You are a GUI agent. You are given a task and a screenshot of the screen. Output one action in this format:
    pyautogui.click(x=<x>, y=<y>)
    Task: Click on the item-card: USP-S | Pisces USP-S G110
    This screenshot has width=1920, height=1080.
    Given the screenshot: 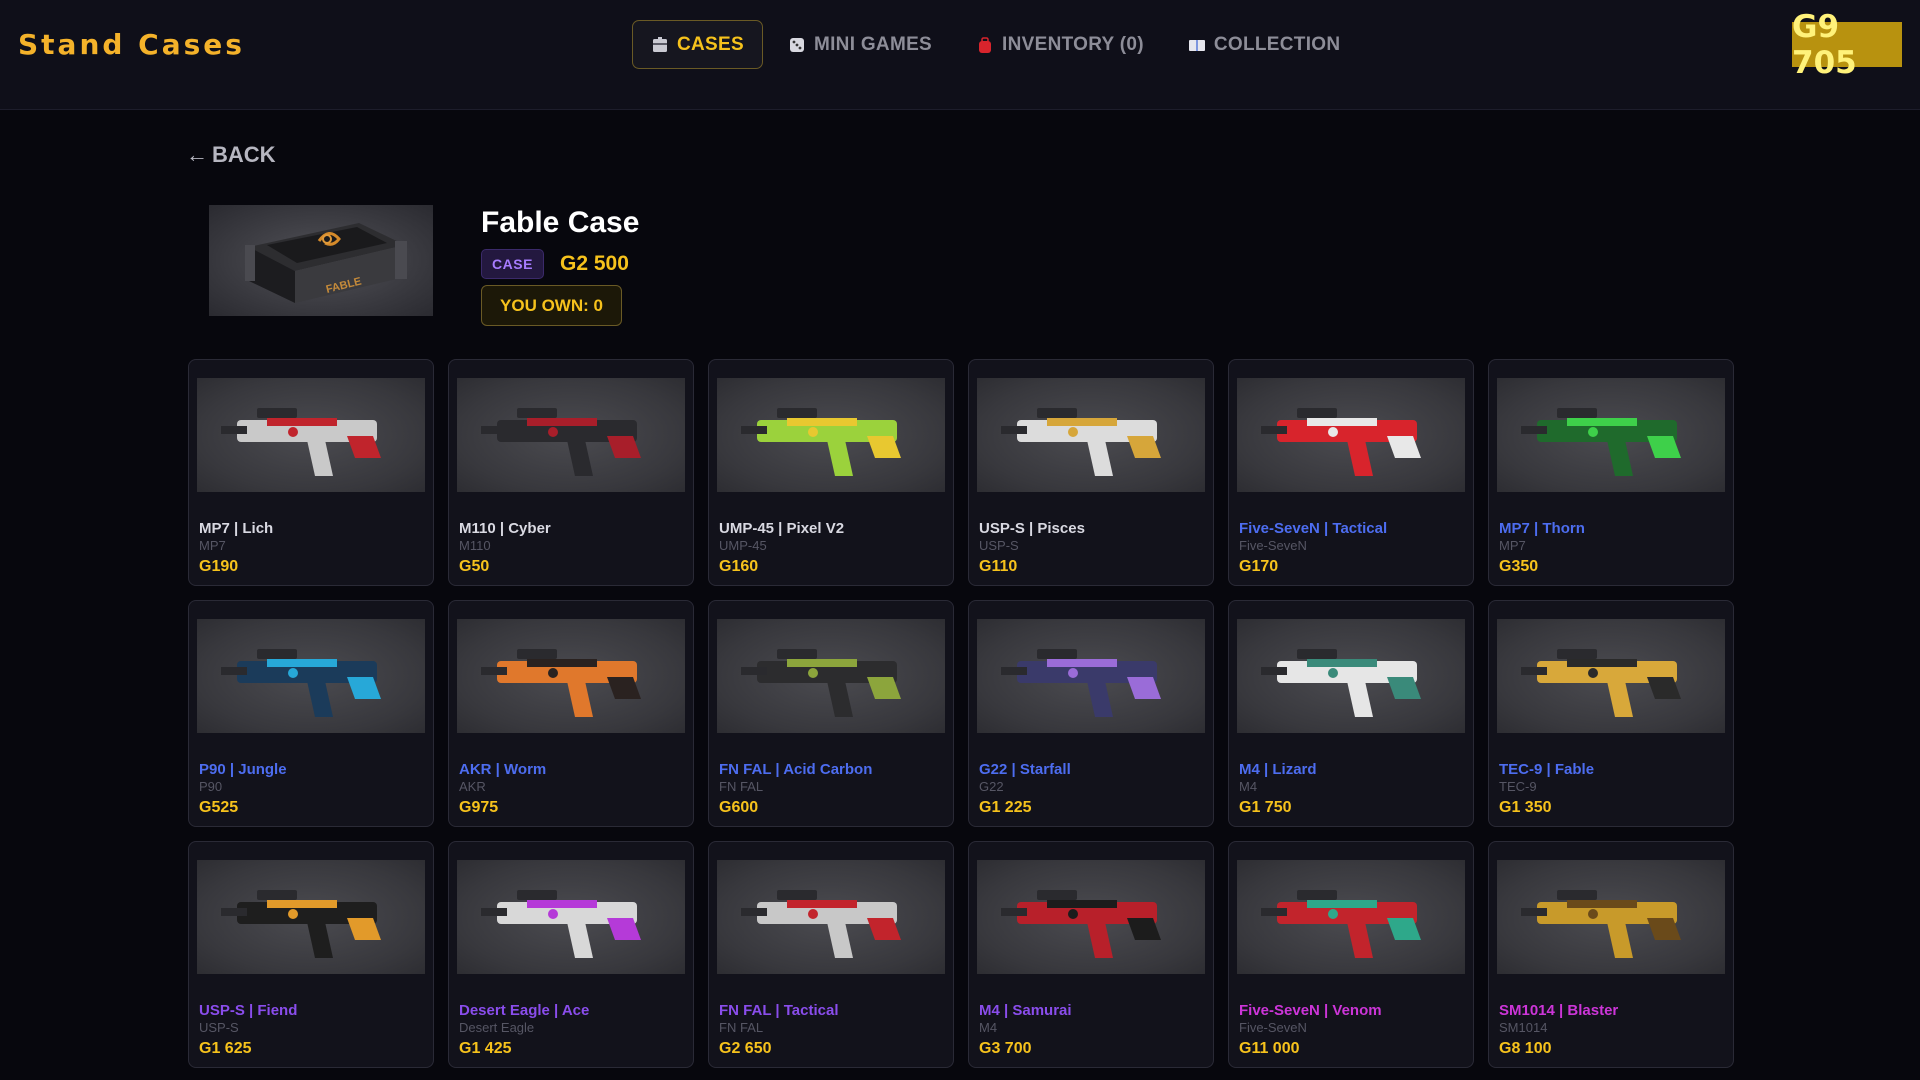 What is the action you would take?
    pyautogui.click(x=1091, y=472)
    